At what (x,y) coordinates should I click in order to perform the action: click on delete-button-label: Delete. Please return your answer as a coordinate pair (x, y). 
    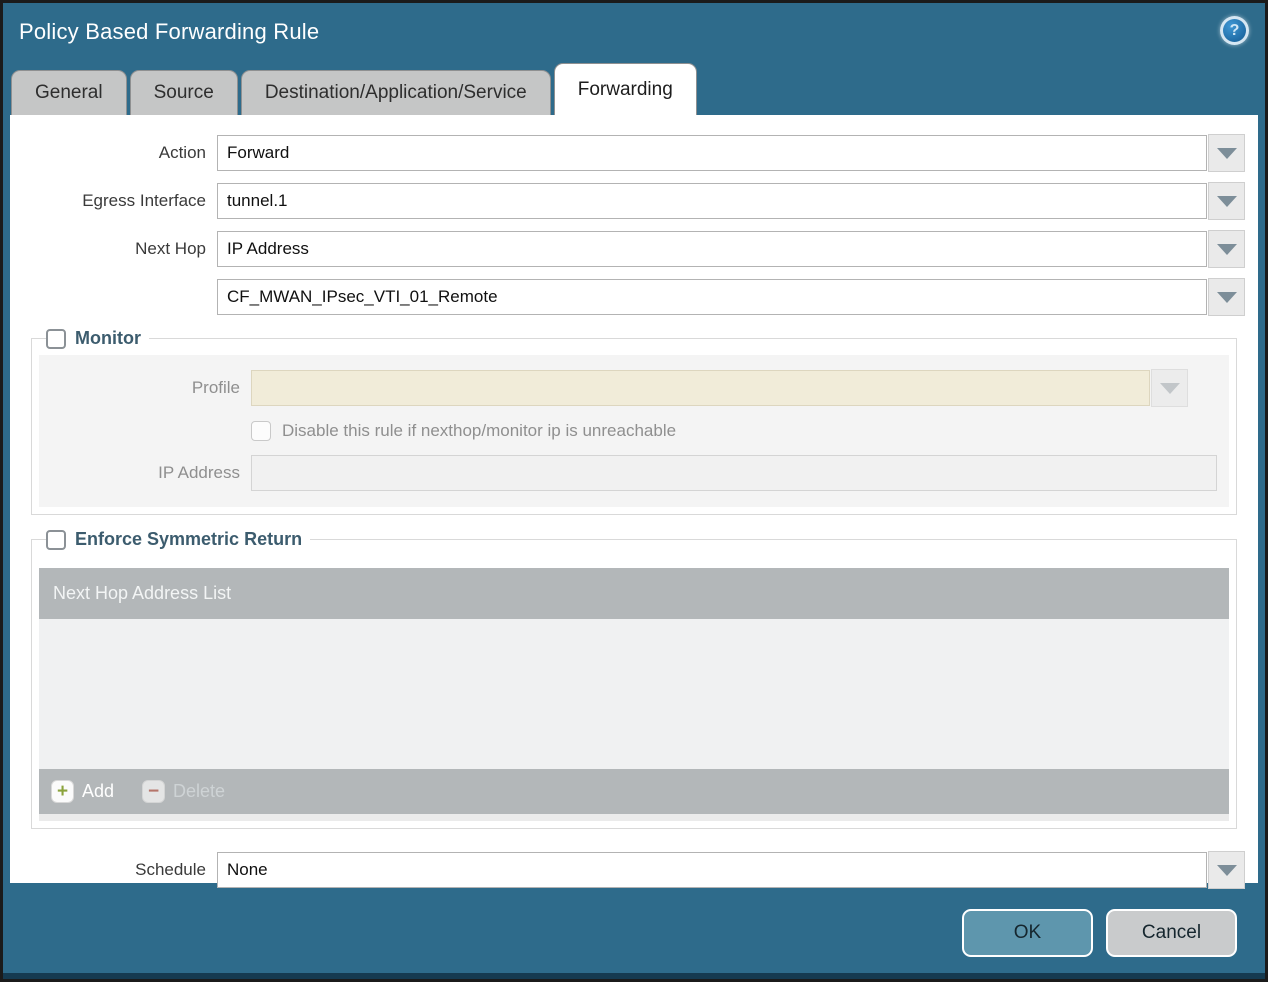
    Looking at the image, I should click on (199, 791).